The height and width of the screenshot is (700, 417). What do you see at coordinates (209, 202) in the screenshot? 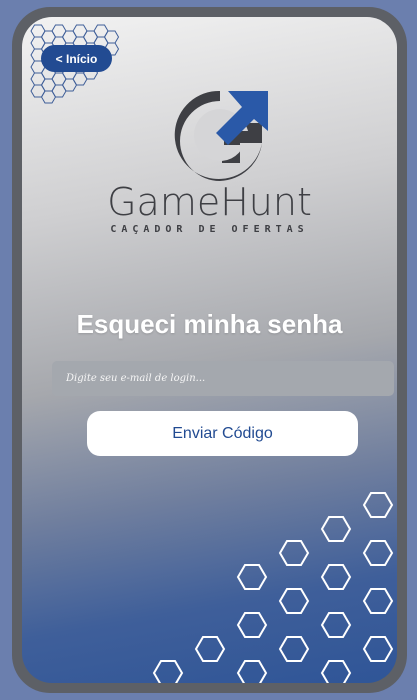
I see `brand-name: GameHunt` at bounding box center [209, 202].